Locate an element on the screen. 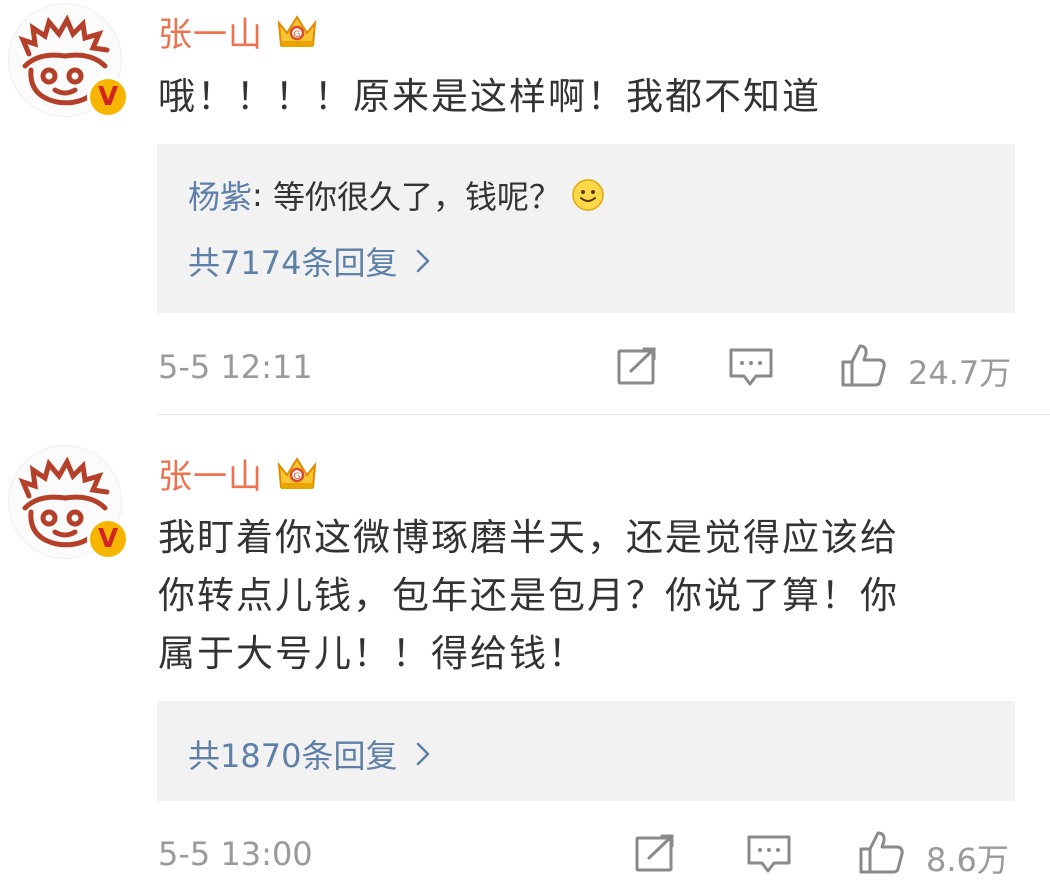 The width and height of the screenshot is (1050, 881). reply-preview: 杨紫 : 等你很久了，钱呢？ is located at coordinates (396, 195).